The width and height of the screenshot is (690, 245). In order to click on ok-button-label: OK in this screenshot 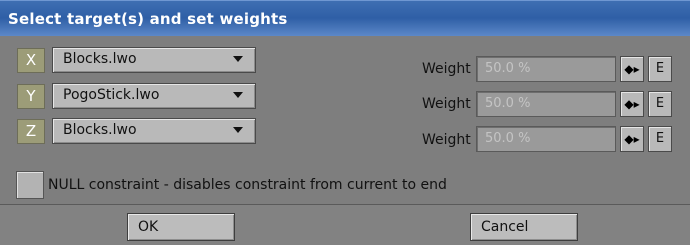, I will do `click(148, 227)`.